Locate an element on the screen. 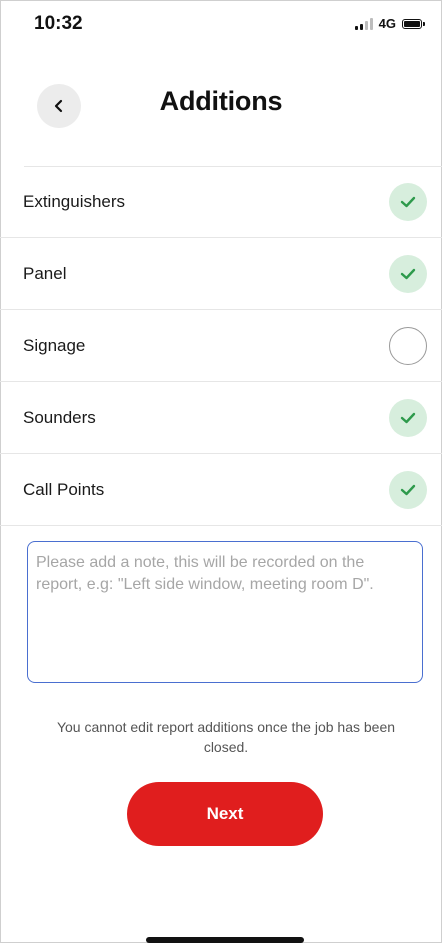 The image size is (442, 943). home-indicator is located at coordinates (225, 940).